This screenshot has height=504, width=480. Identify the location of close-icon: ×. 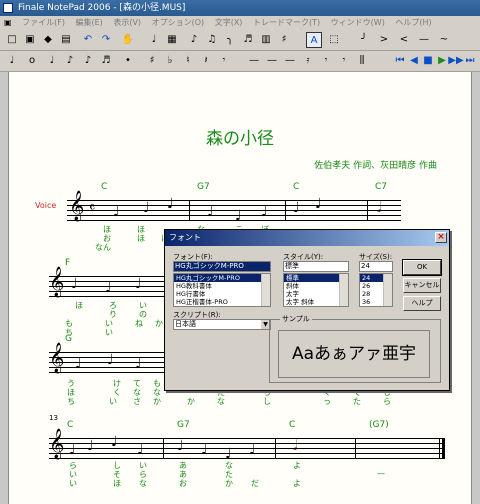
(441, 237).